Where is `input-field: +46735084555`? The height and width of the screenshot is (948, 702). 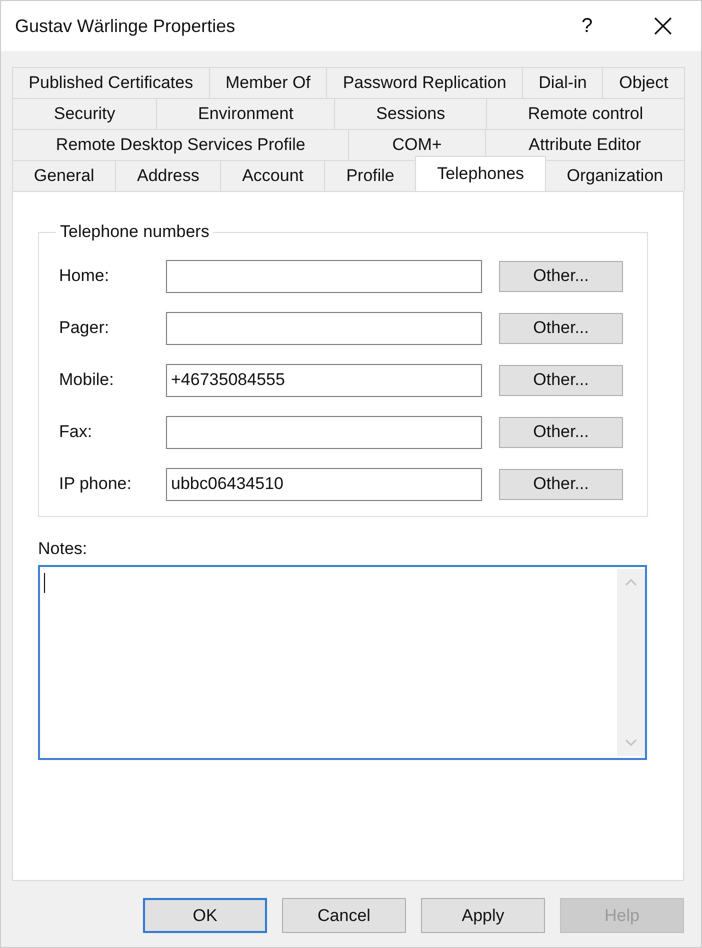 input-field: +46735084555 is located at coordinates (324, 380).